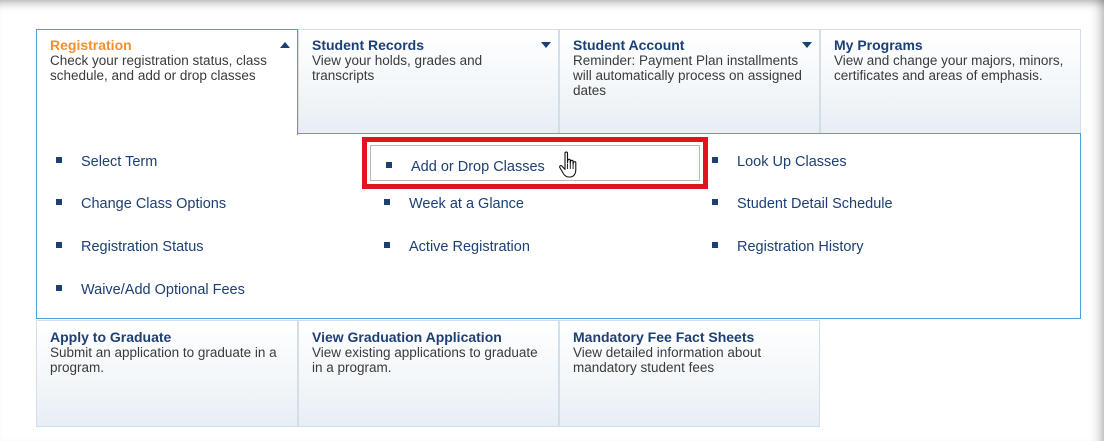  I want to click on menu-link-label: Waive/Add Optional Fees, so click(163, 290).